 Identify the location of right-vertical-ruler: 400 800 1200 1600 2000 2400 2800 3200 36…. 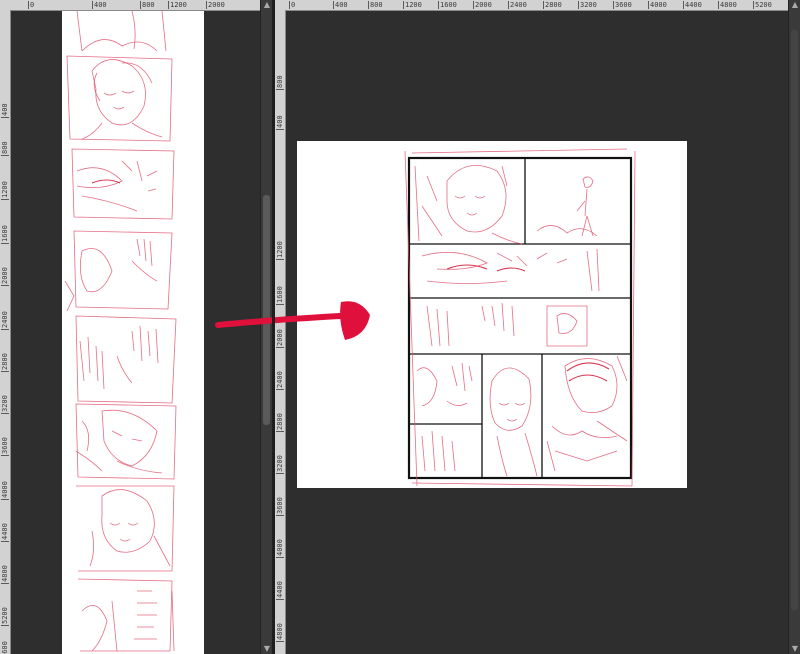
(280, 332).